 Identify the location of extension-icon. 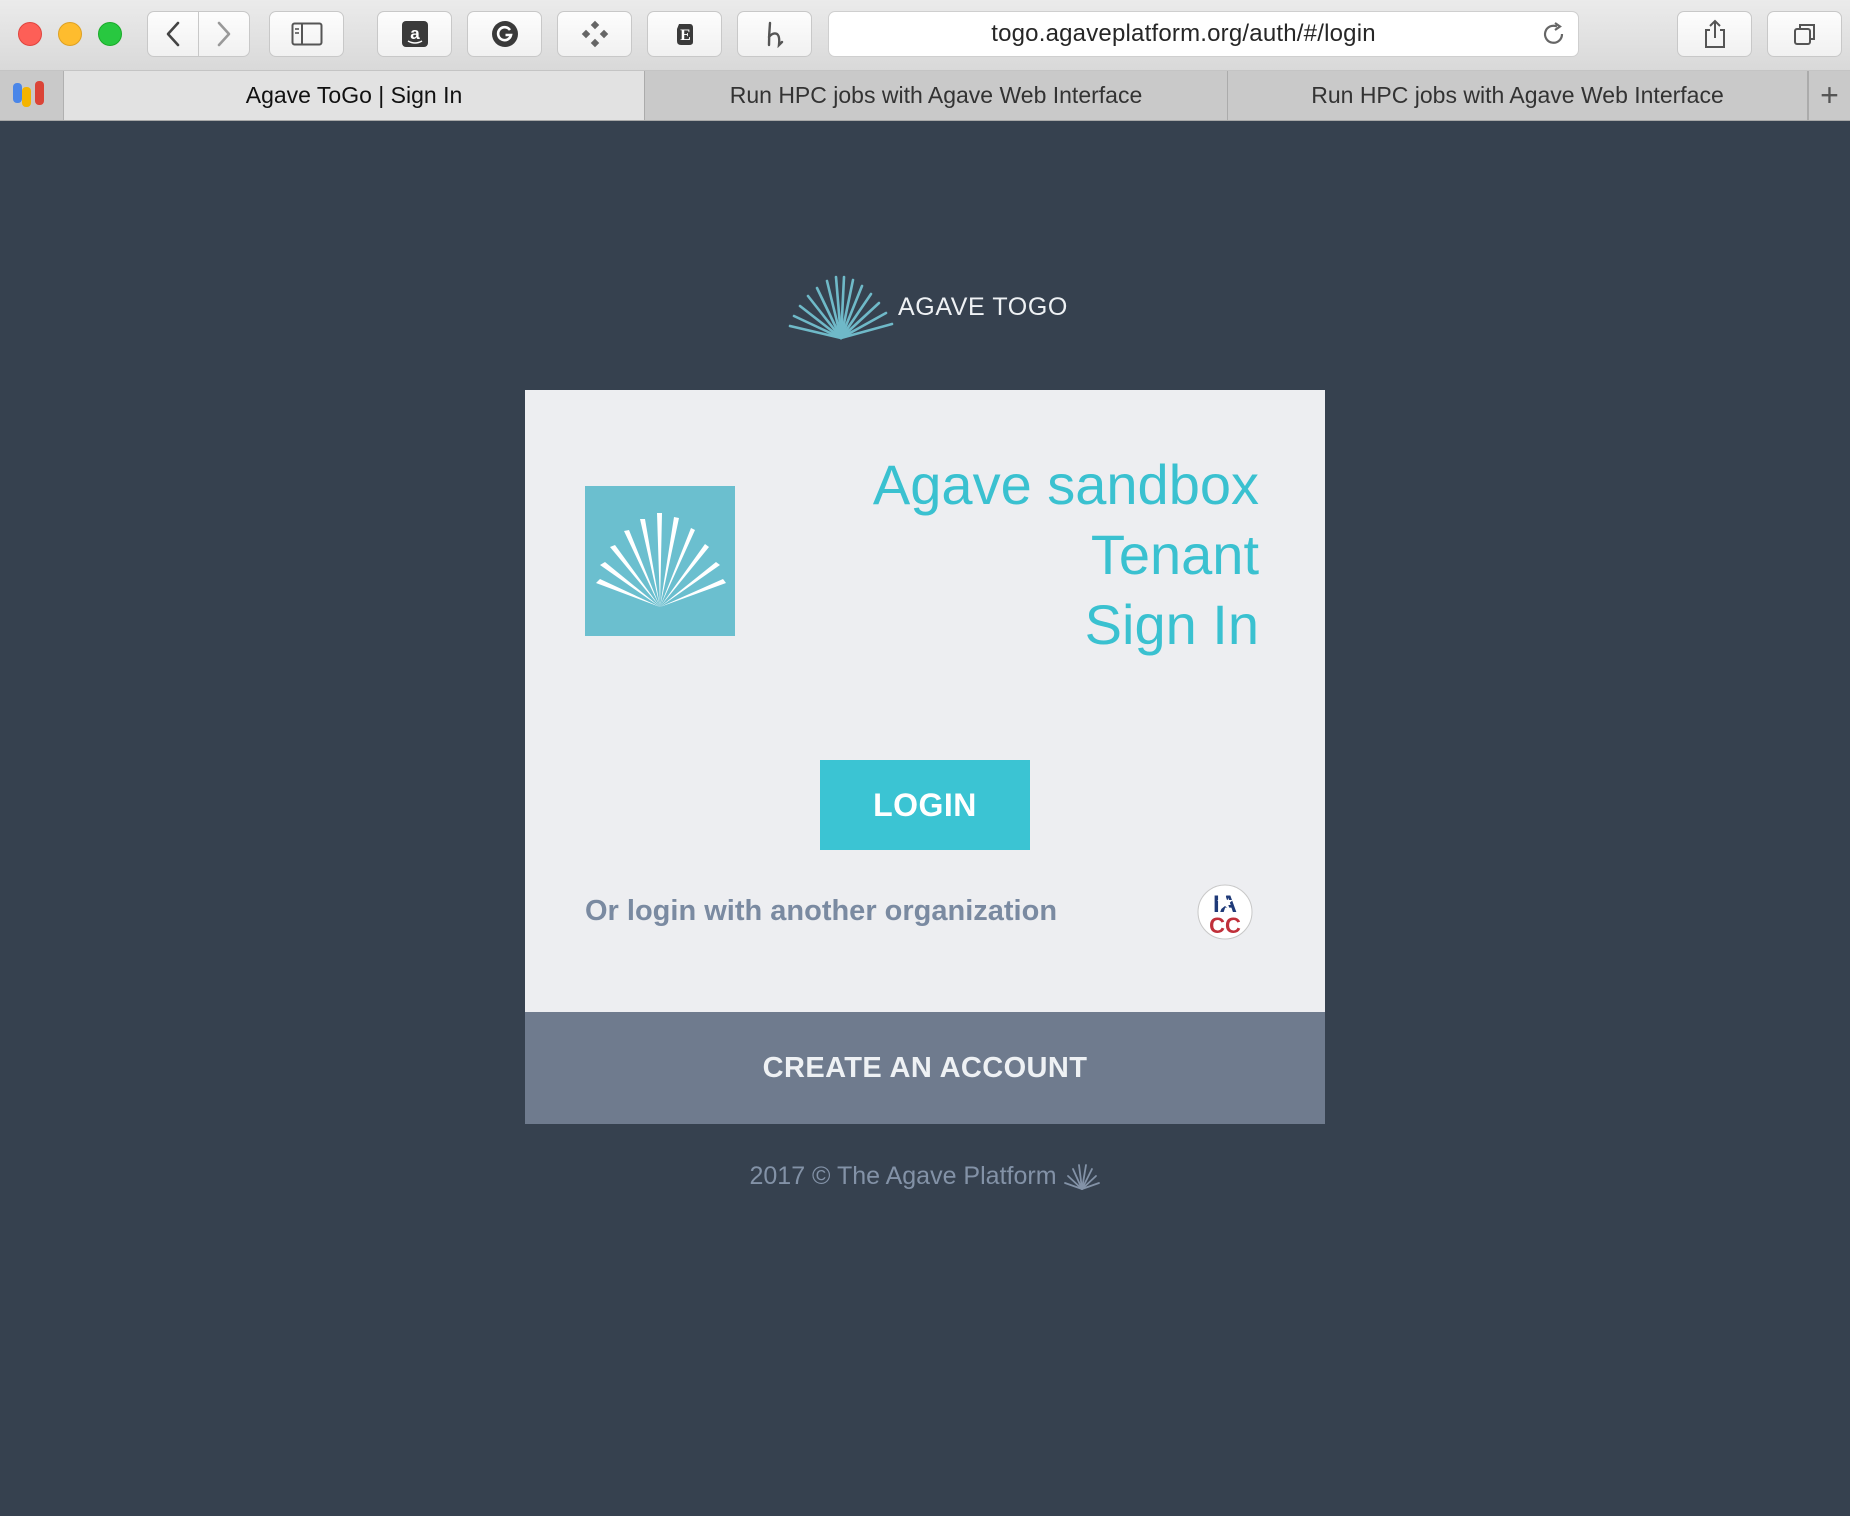
(594, 34).